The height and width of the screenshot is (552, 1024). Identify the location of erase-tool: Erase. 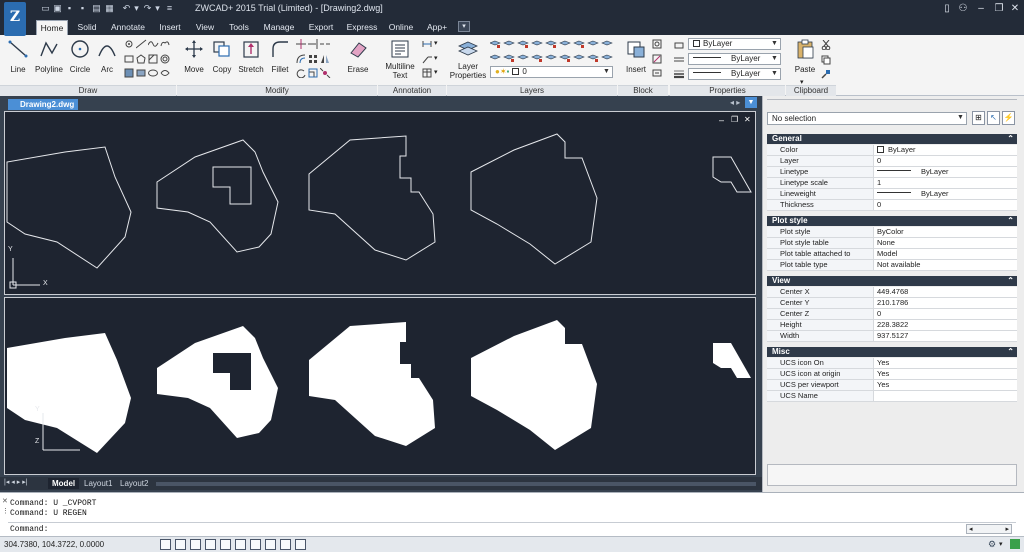
(358, 56).